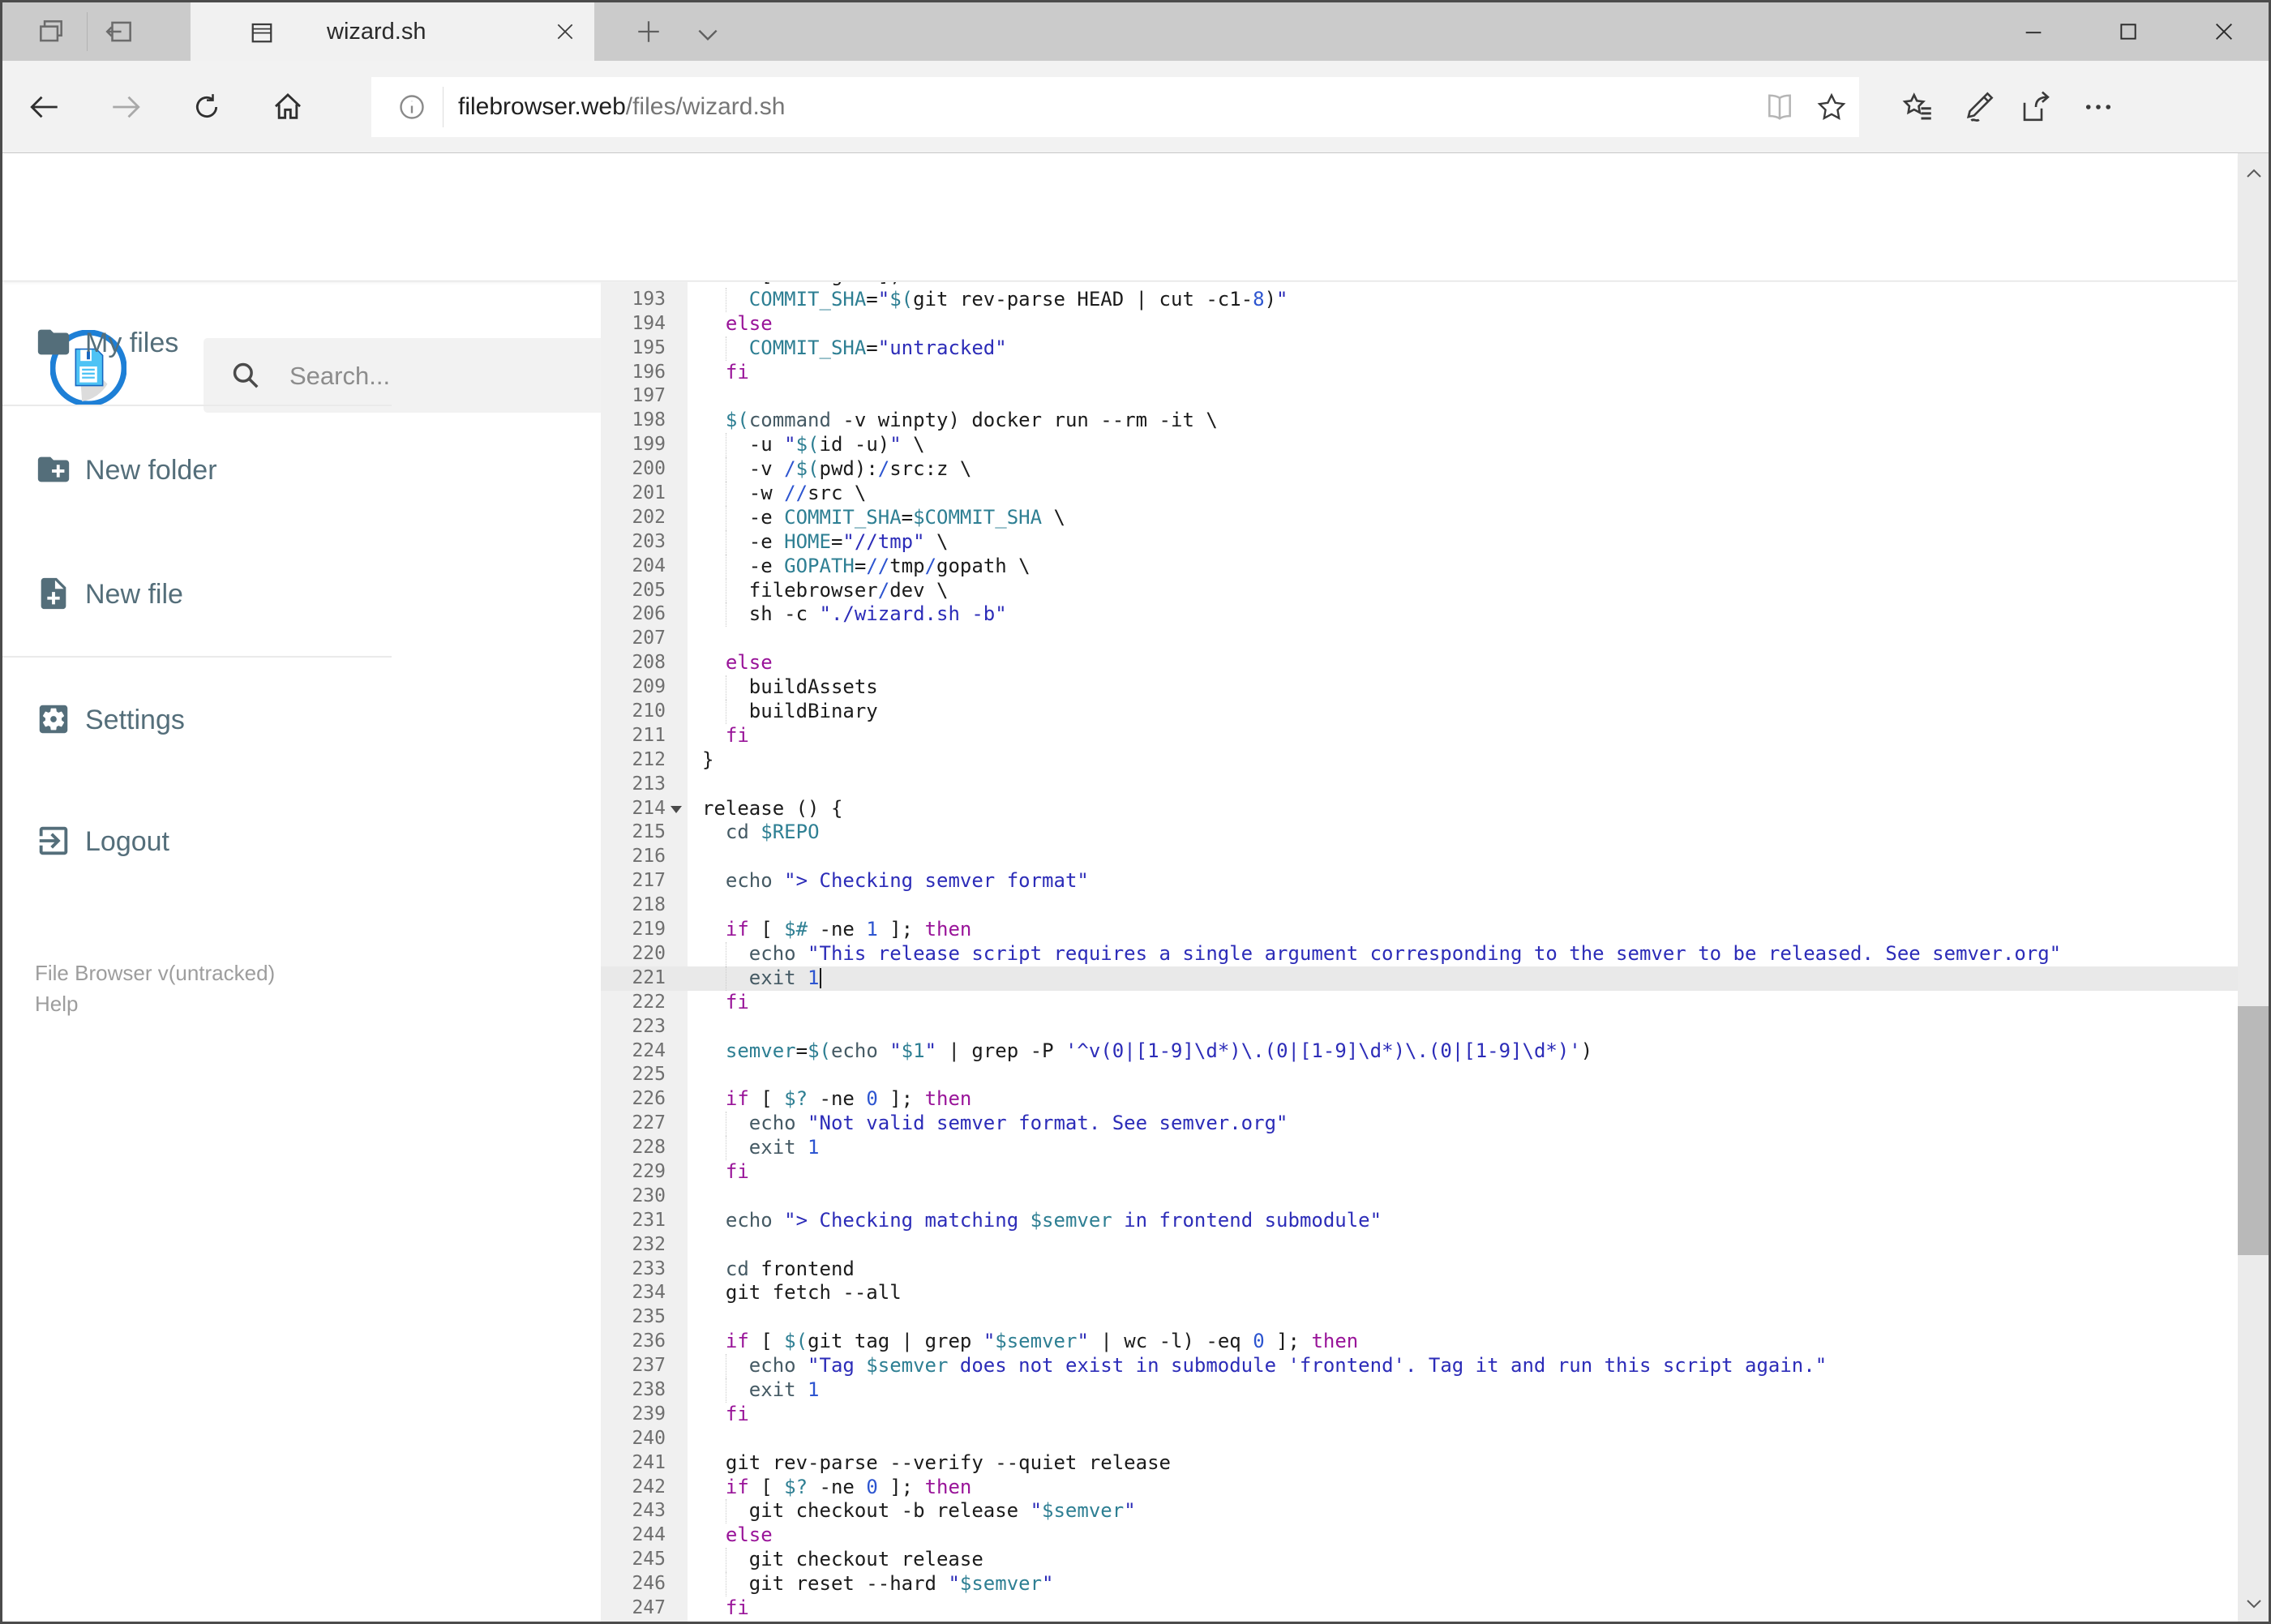 The image size is (2271, 1624). I want to click on code-line: 195 COMMIT_SHA="untracked", so click(1420, 349).